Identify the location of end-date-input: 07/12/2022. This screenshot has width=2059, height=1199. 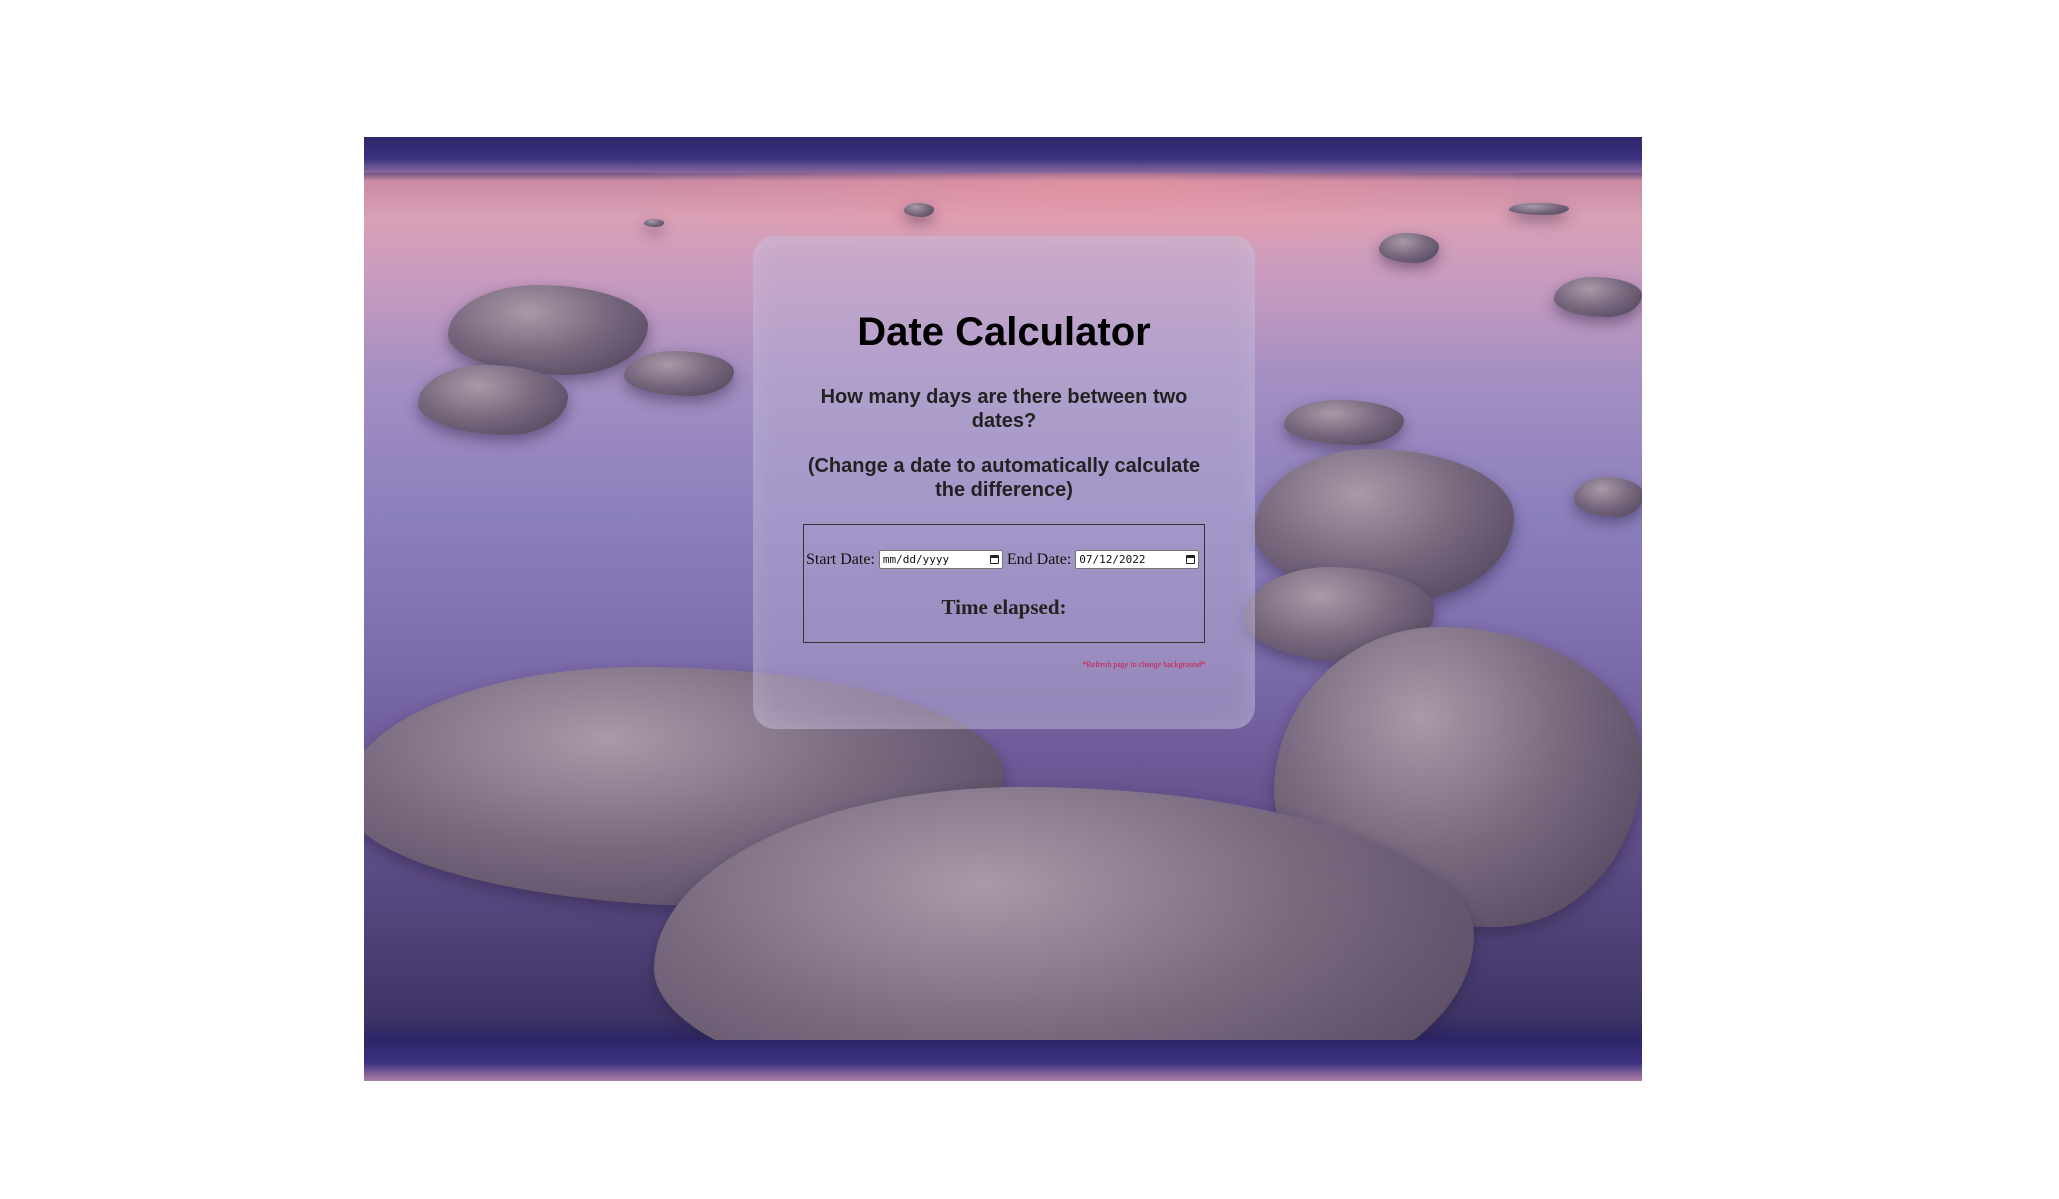
(1137, 559).